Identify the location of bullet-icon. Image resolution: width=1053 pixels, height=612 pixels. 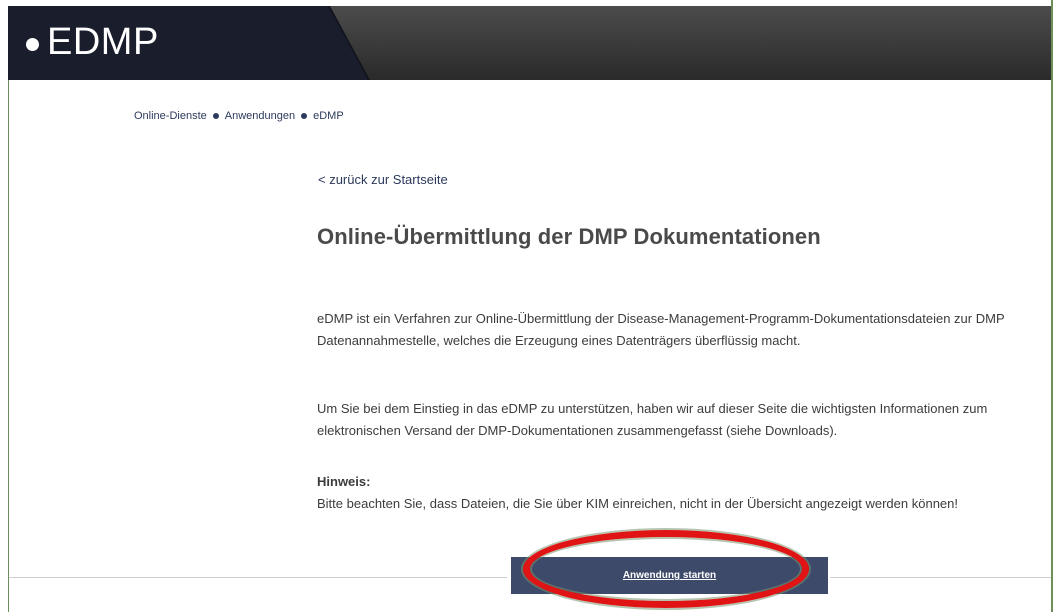
(32, 44).